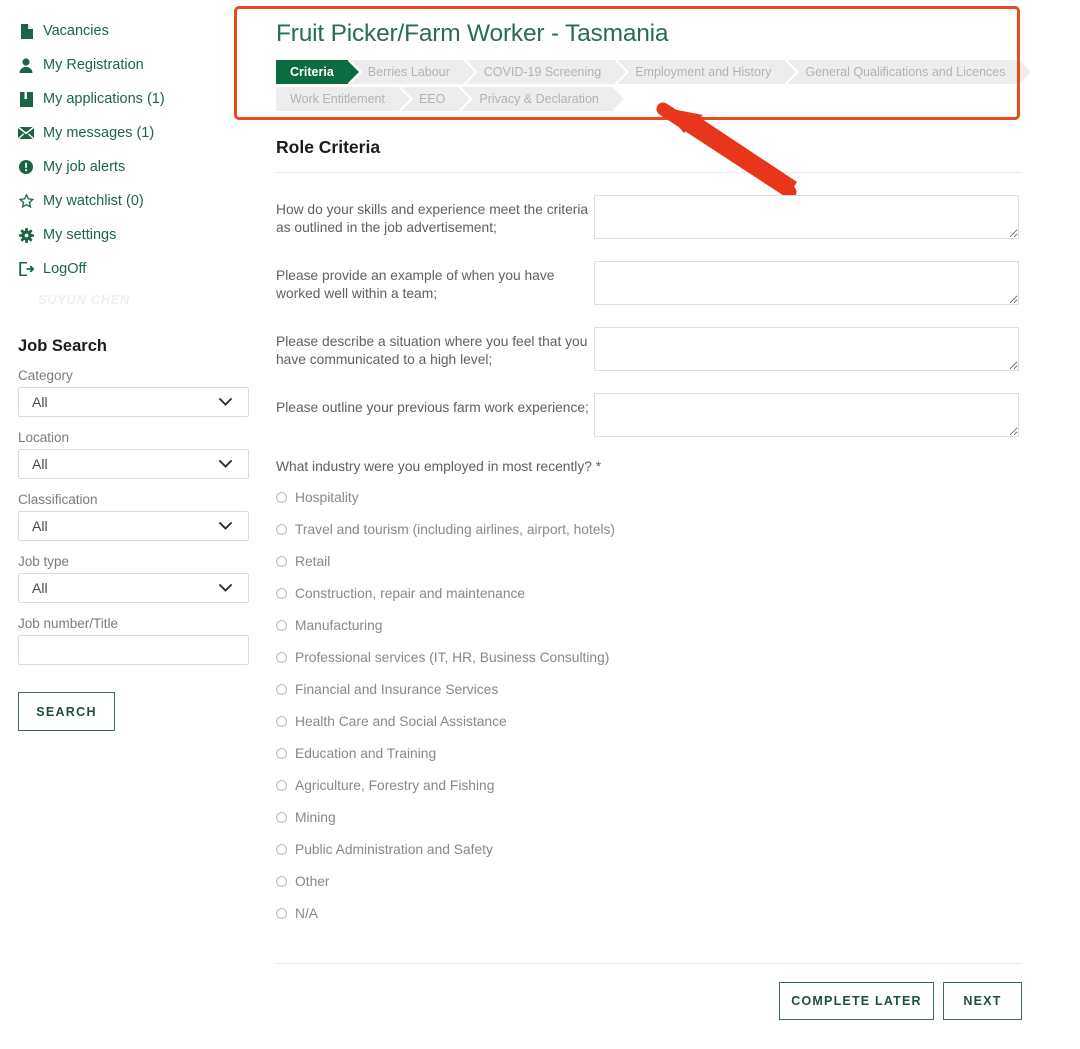 The image size is (1080, 1049). Describe the element at coordinates (26, 269) in the screenshot. I see `logout-icon` at that location.